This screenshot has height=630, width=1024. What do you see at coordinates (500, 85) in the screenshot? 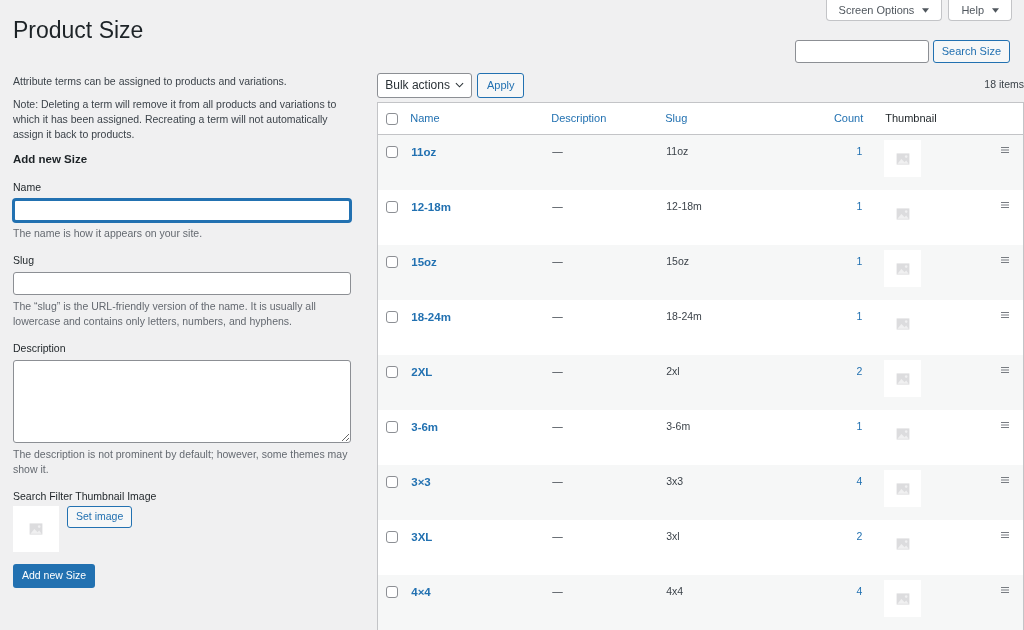
I see `apply-button: Apply` at bounding box center [500, 85].